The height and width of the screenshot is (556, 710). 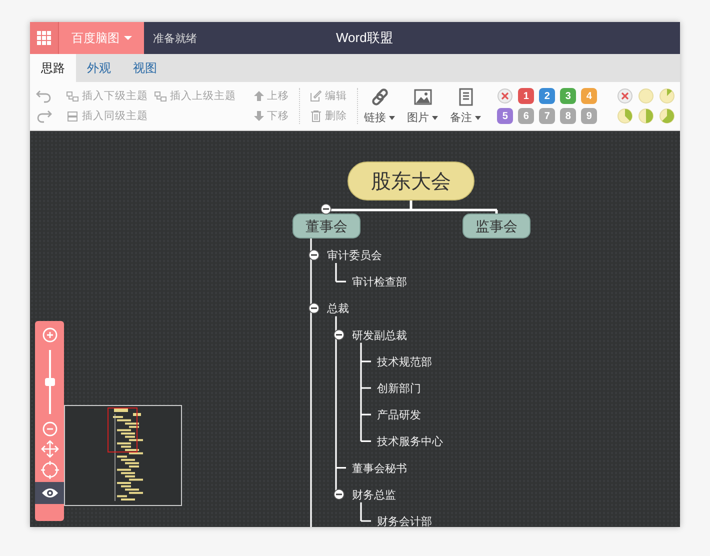 I want to click on parent-topic-icon, so click(x=160, y=96).